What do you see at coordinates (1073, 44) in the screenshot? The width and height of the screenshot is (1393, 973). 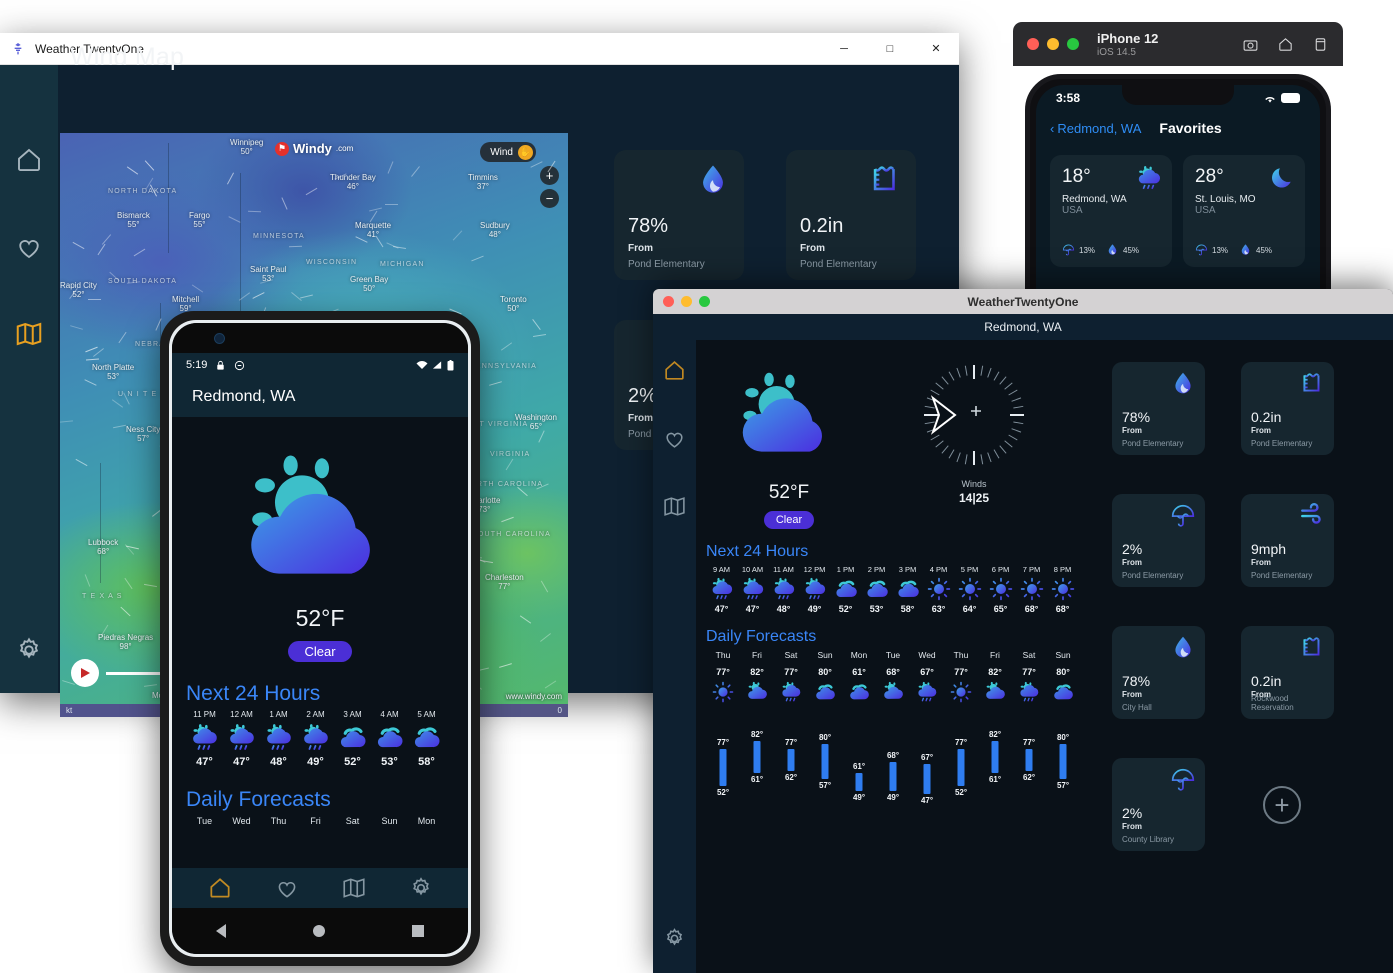 I see `zoom-dot` at bounding box center [1073, 44].